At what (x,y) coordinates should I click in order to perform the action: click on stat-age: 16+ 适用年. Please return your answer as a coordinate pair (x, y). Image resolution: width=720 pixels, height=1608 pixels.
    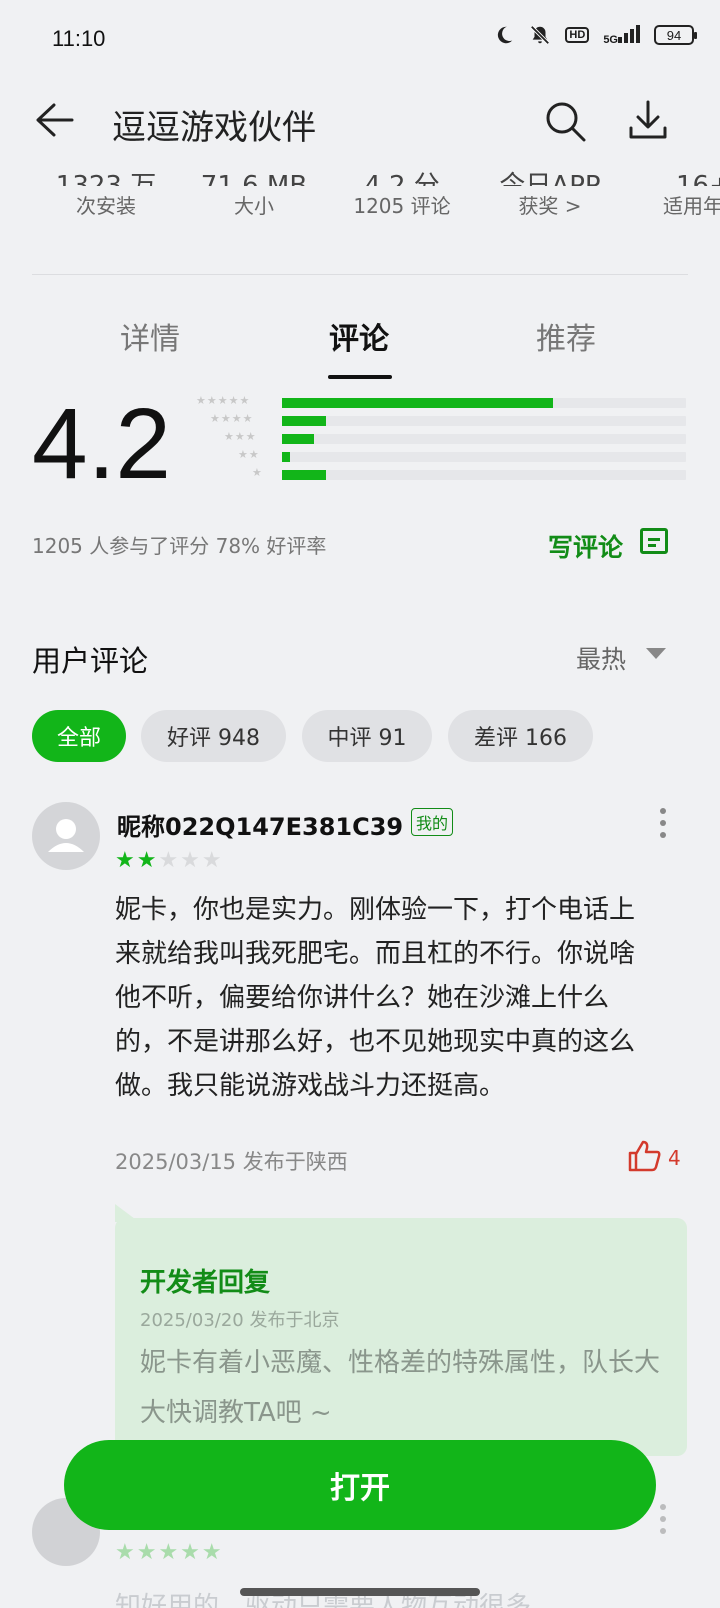
    Looking at the image, I should click on (674, 188).